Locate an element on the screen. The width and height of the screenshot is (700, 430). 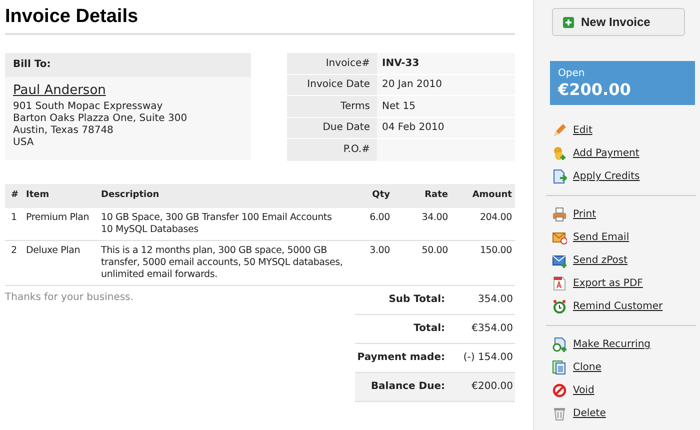
table-cell: 10 GB Space, 300 GB Transfer 100 Email Accounts 10 MySQL Databases is located at coordinates (216, 223).